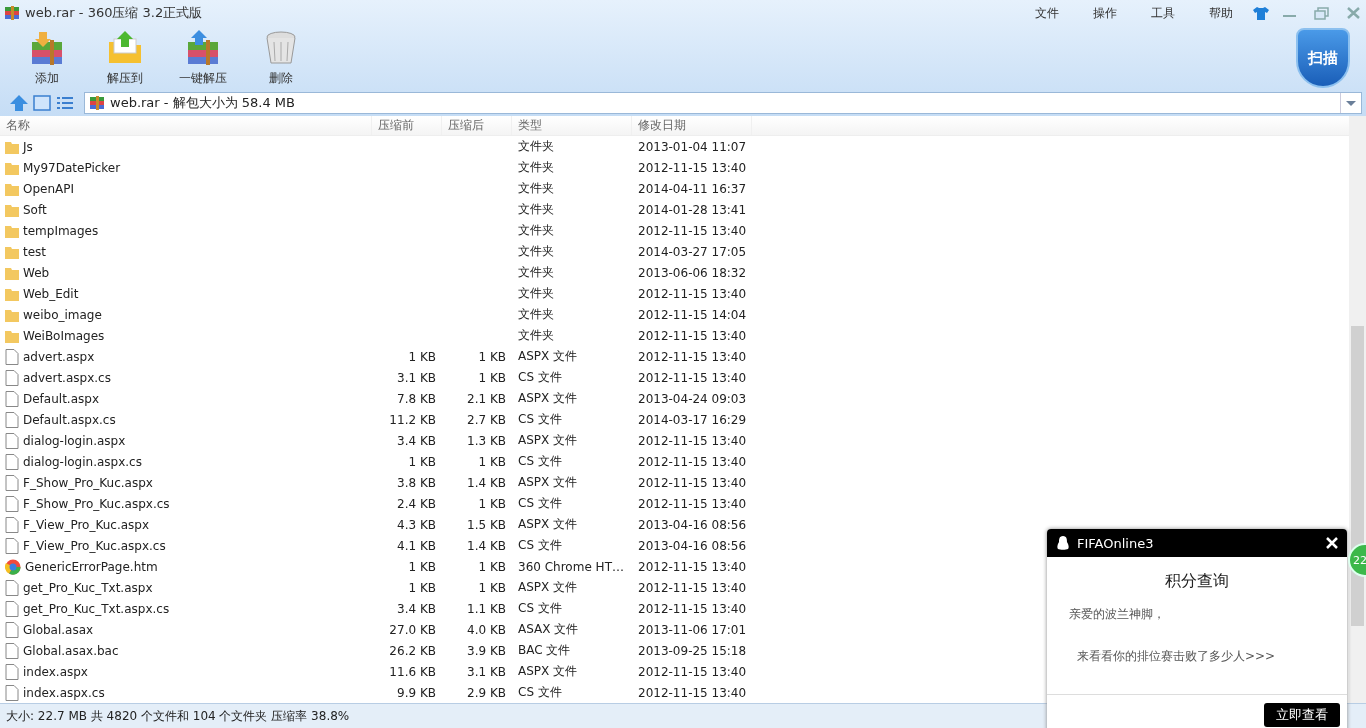  What do you see at coordinates (416, 482) in the screenshot?
I see `original-size: 3.8 KB` at bounding box center [416, 482].